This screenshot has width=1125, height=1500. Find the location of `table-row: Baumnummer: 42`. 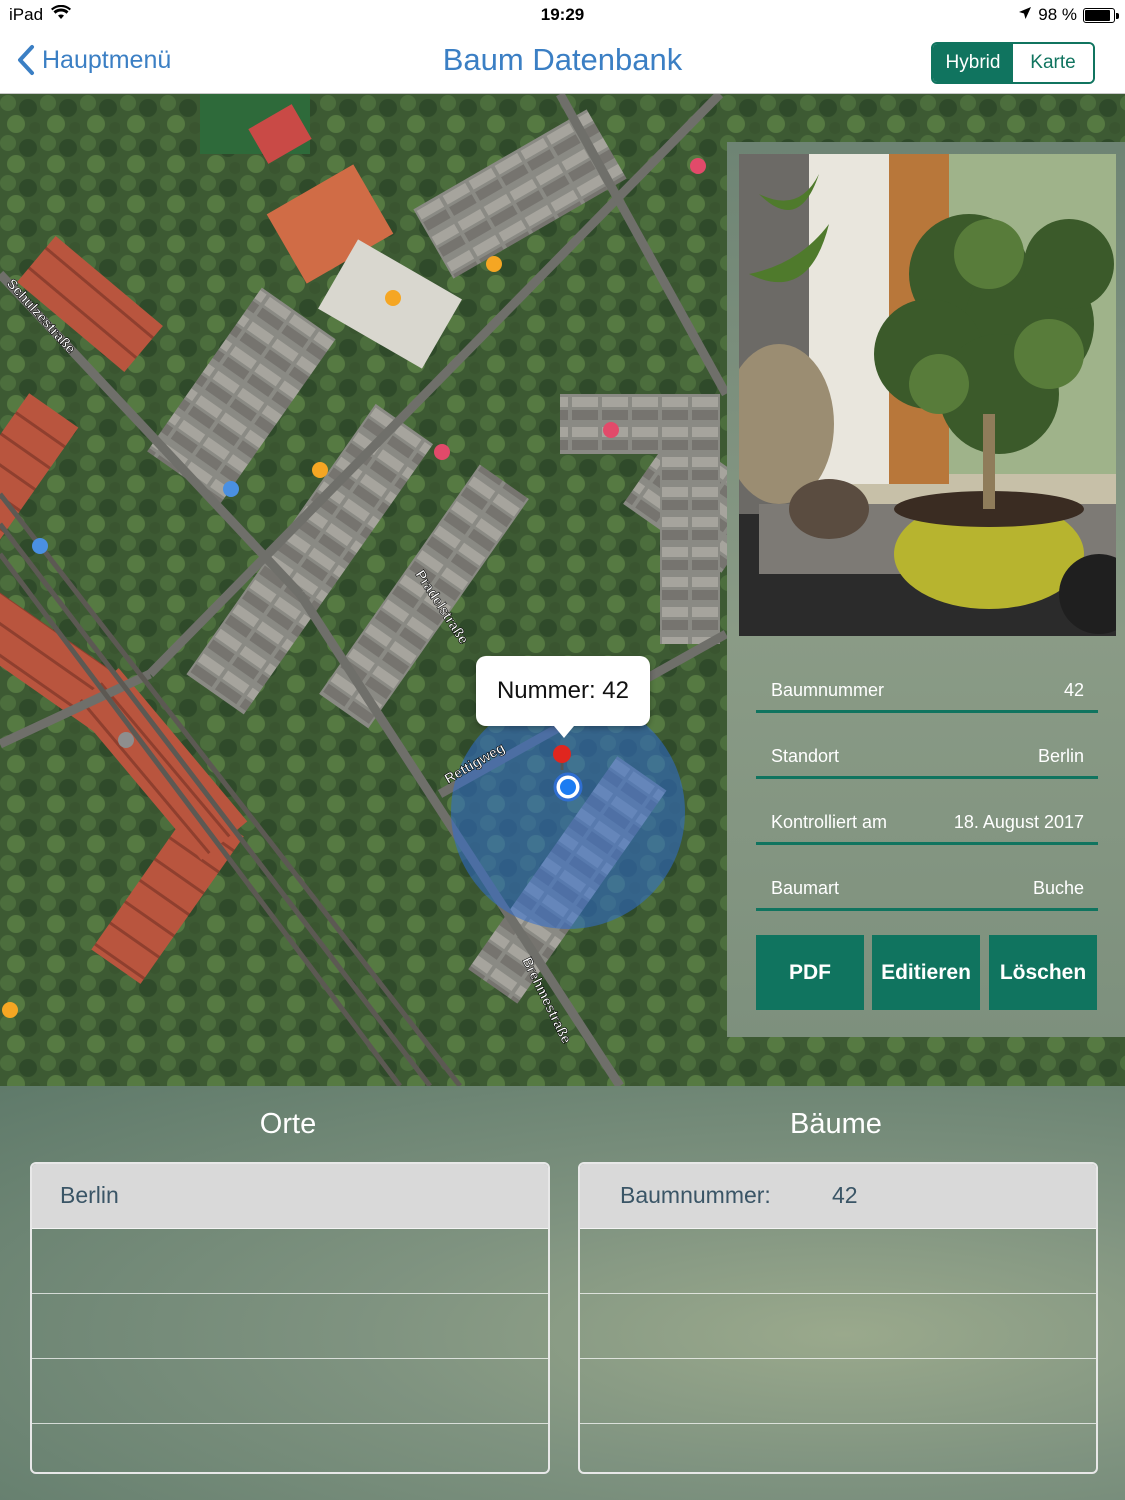

table-row: Baumnummer: 42 is located at coordinates (838, 1196).